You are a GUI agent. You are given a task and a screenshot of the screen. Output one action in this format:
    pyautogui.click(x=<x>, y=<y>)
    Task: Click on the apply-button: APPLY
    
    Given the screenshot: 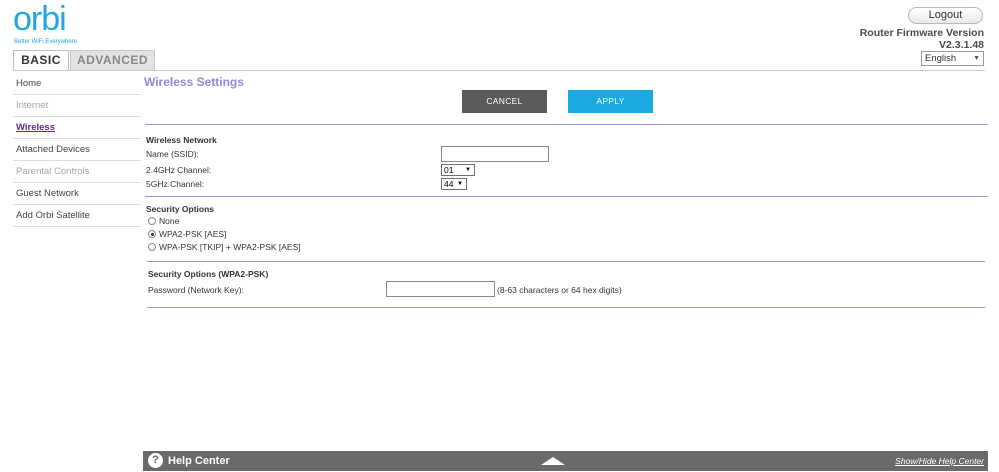 What is the action you would take?
    pyautogui.click(x=610, y=101)
    